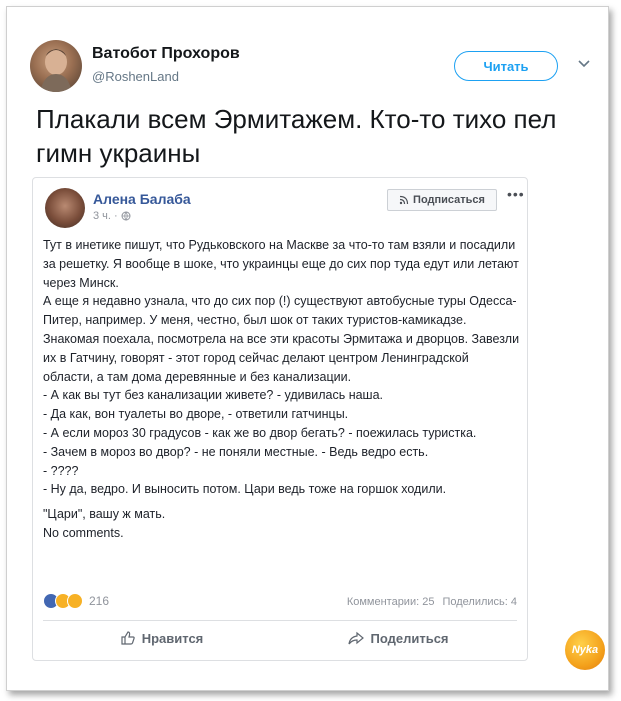 Image resolution: width=621 pixels, height=701 pixels. I want to click on more-options-icon: •••, so click(516, 194).